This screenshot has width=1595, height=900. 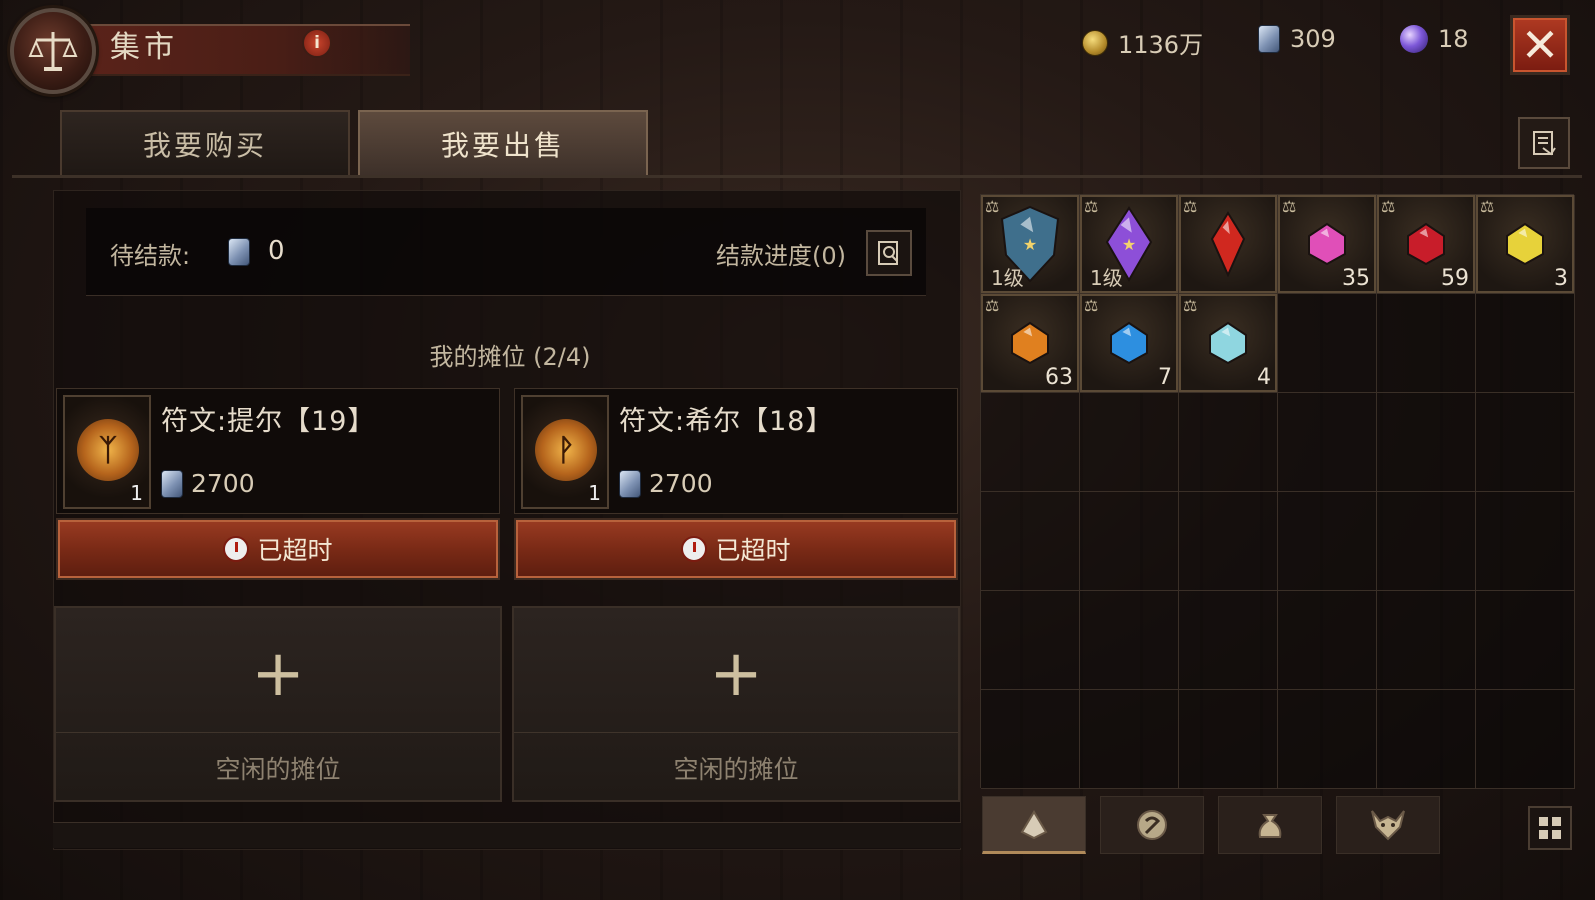 I want to click on item-name: 符文:希尔【18】, so click(x=726, y=421).